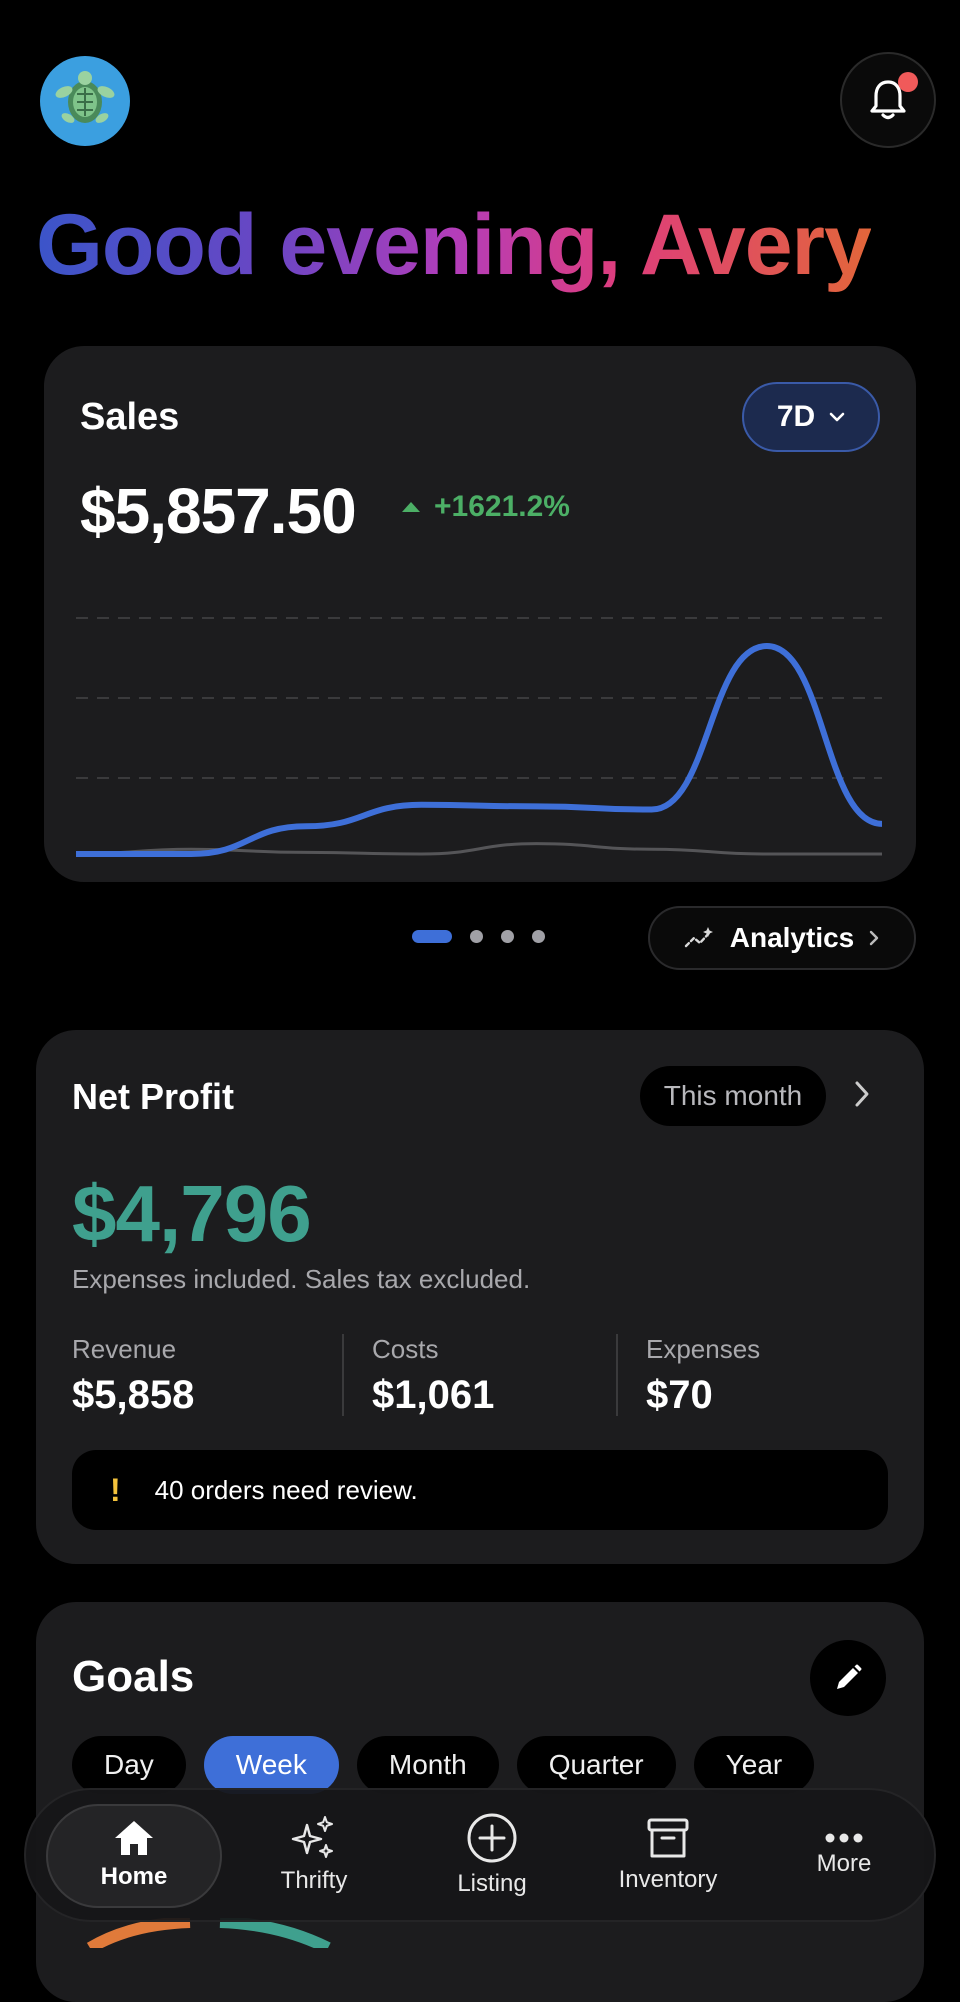 This screenshot has width=960, height=2002. I want to click on revenue-stat: Revenue $5,858, so click(133, 1376).